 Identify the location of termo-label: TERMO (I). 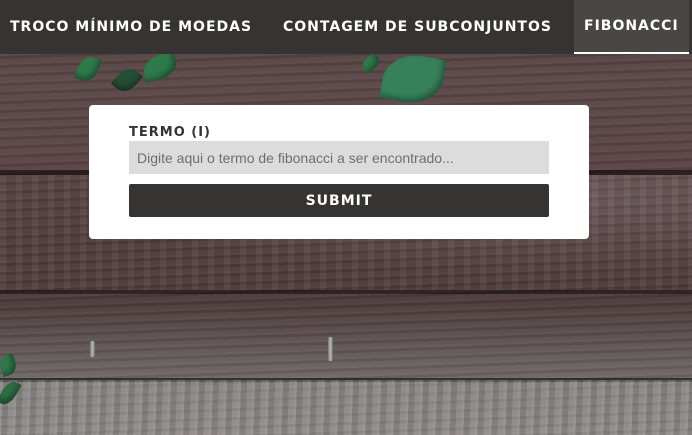
(170, 132).